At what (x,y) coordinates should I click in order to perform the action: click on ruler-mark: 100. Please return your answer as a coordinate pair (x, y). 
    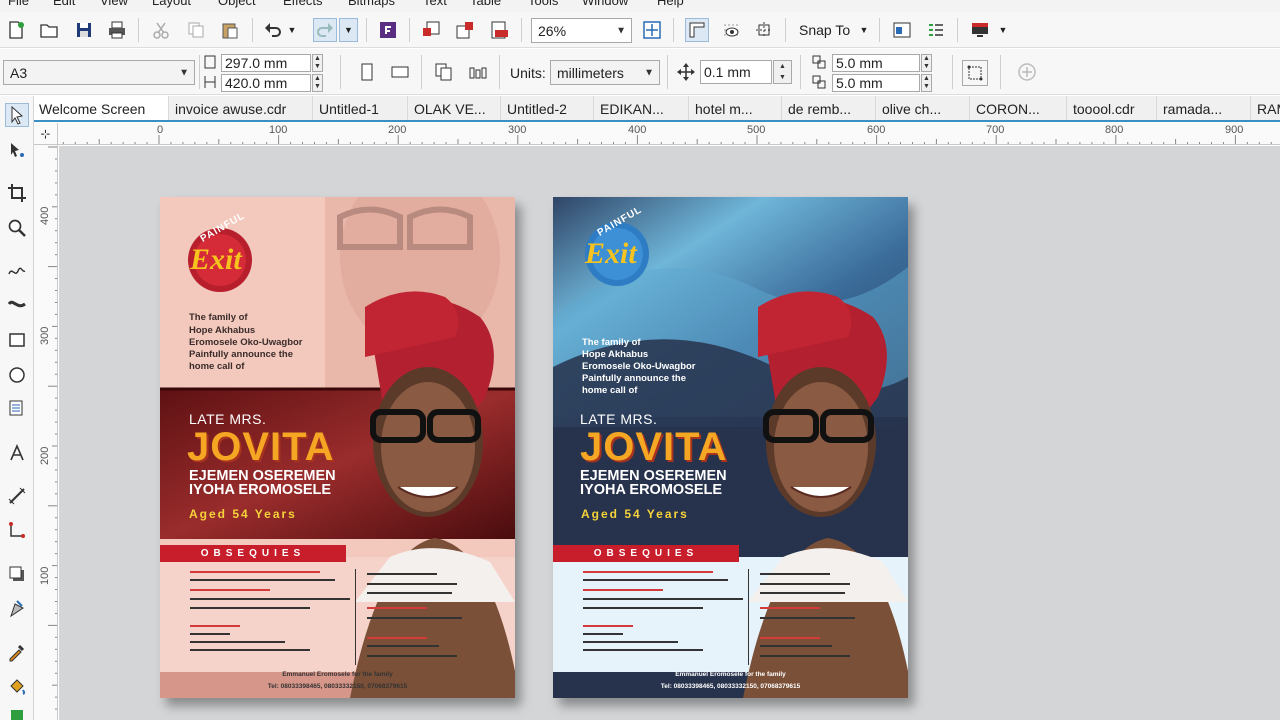
    Looking at the image, I should click on (45, 575).